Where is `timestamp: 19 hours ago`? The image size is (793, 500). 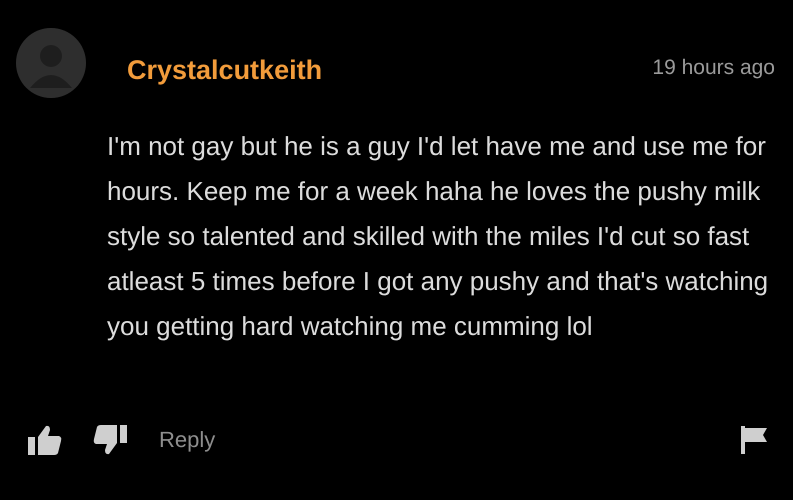
timestamp: 19 hours ago is located at coordinates (713, 68).